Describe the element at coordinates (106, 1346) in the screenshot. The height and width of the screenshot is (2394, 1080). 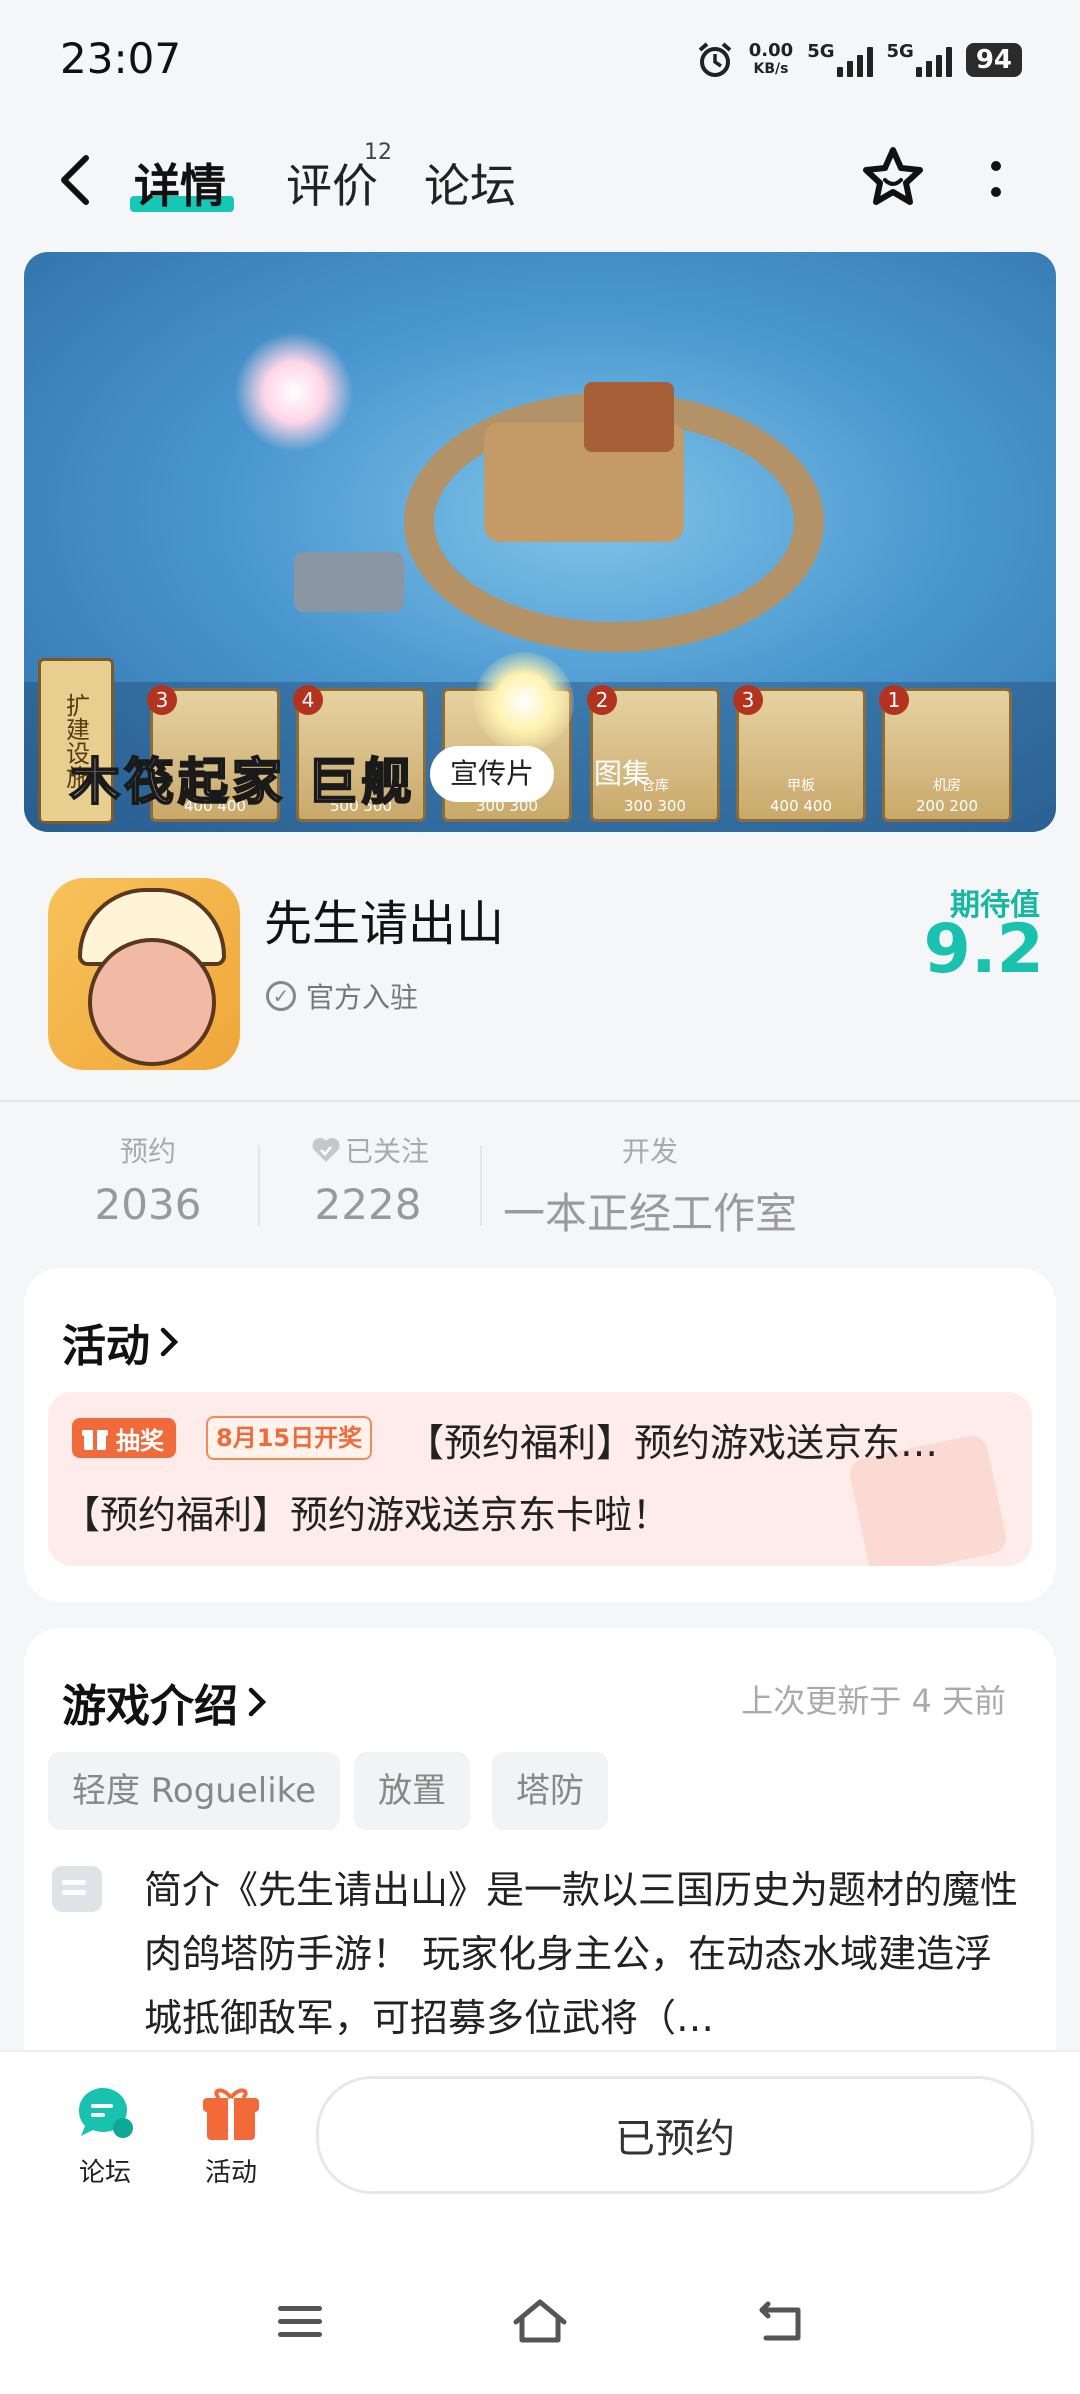
I see `activity-title: 活动` at that location.